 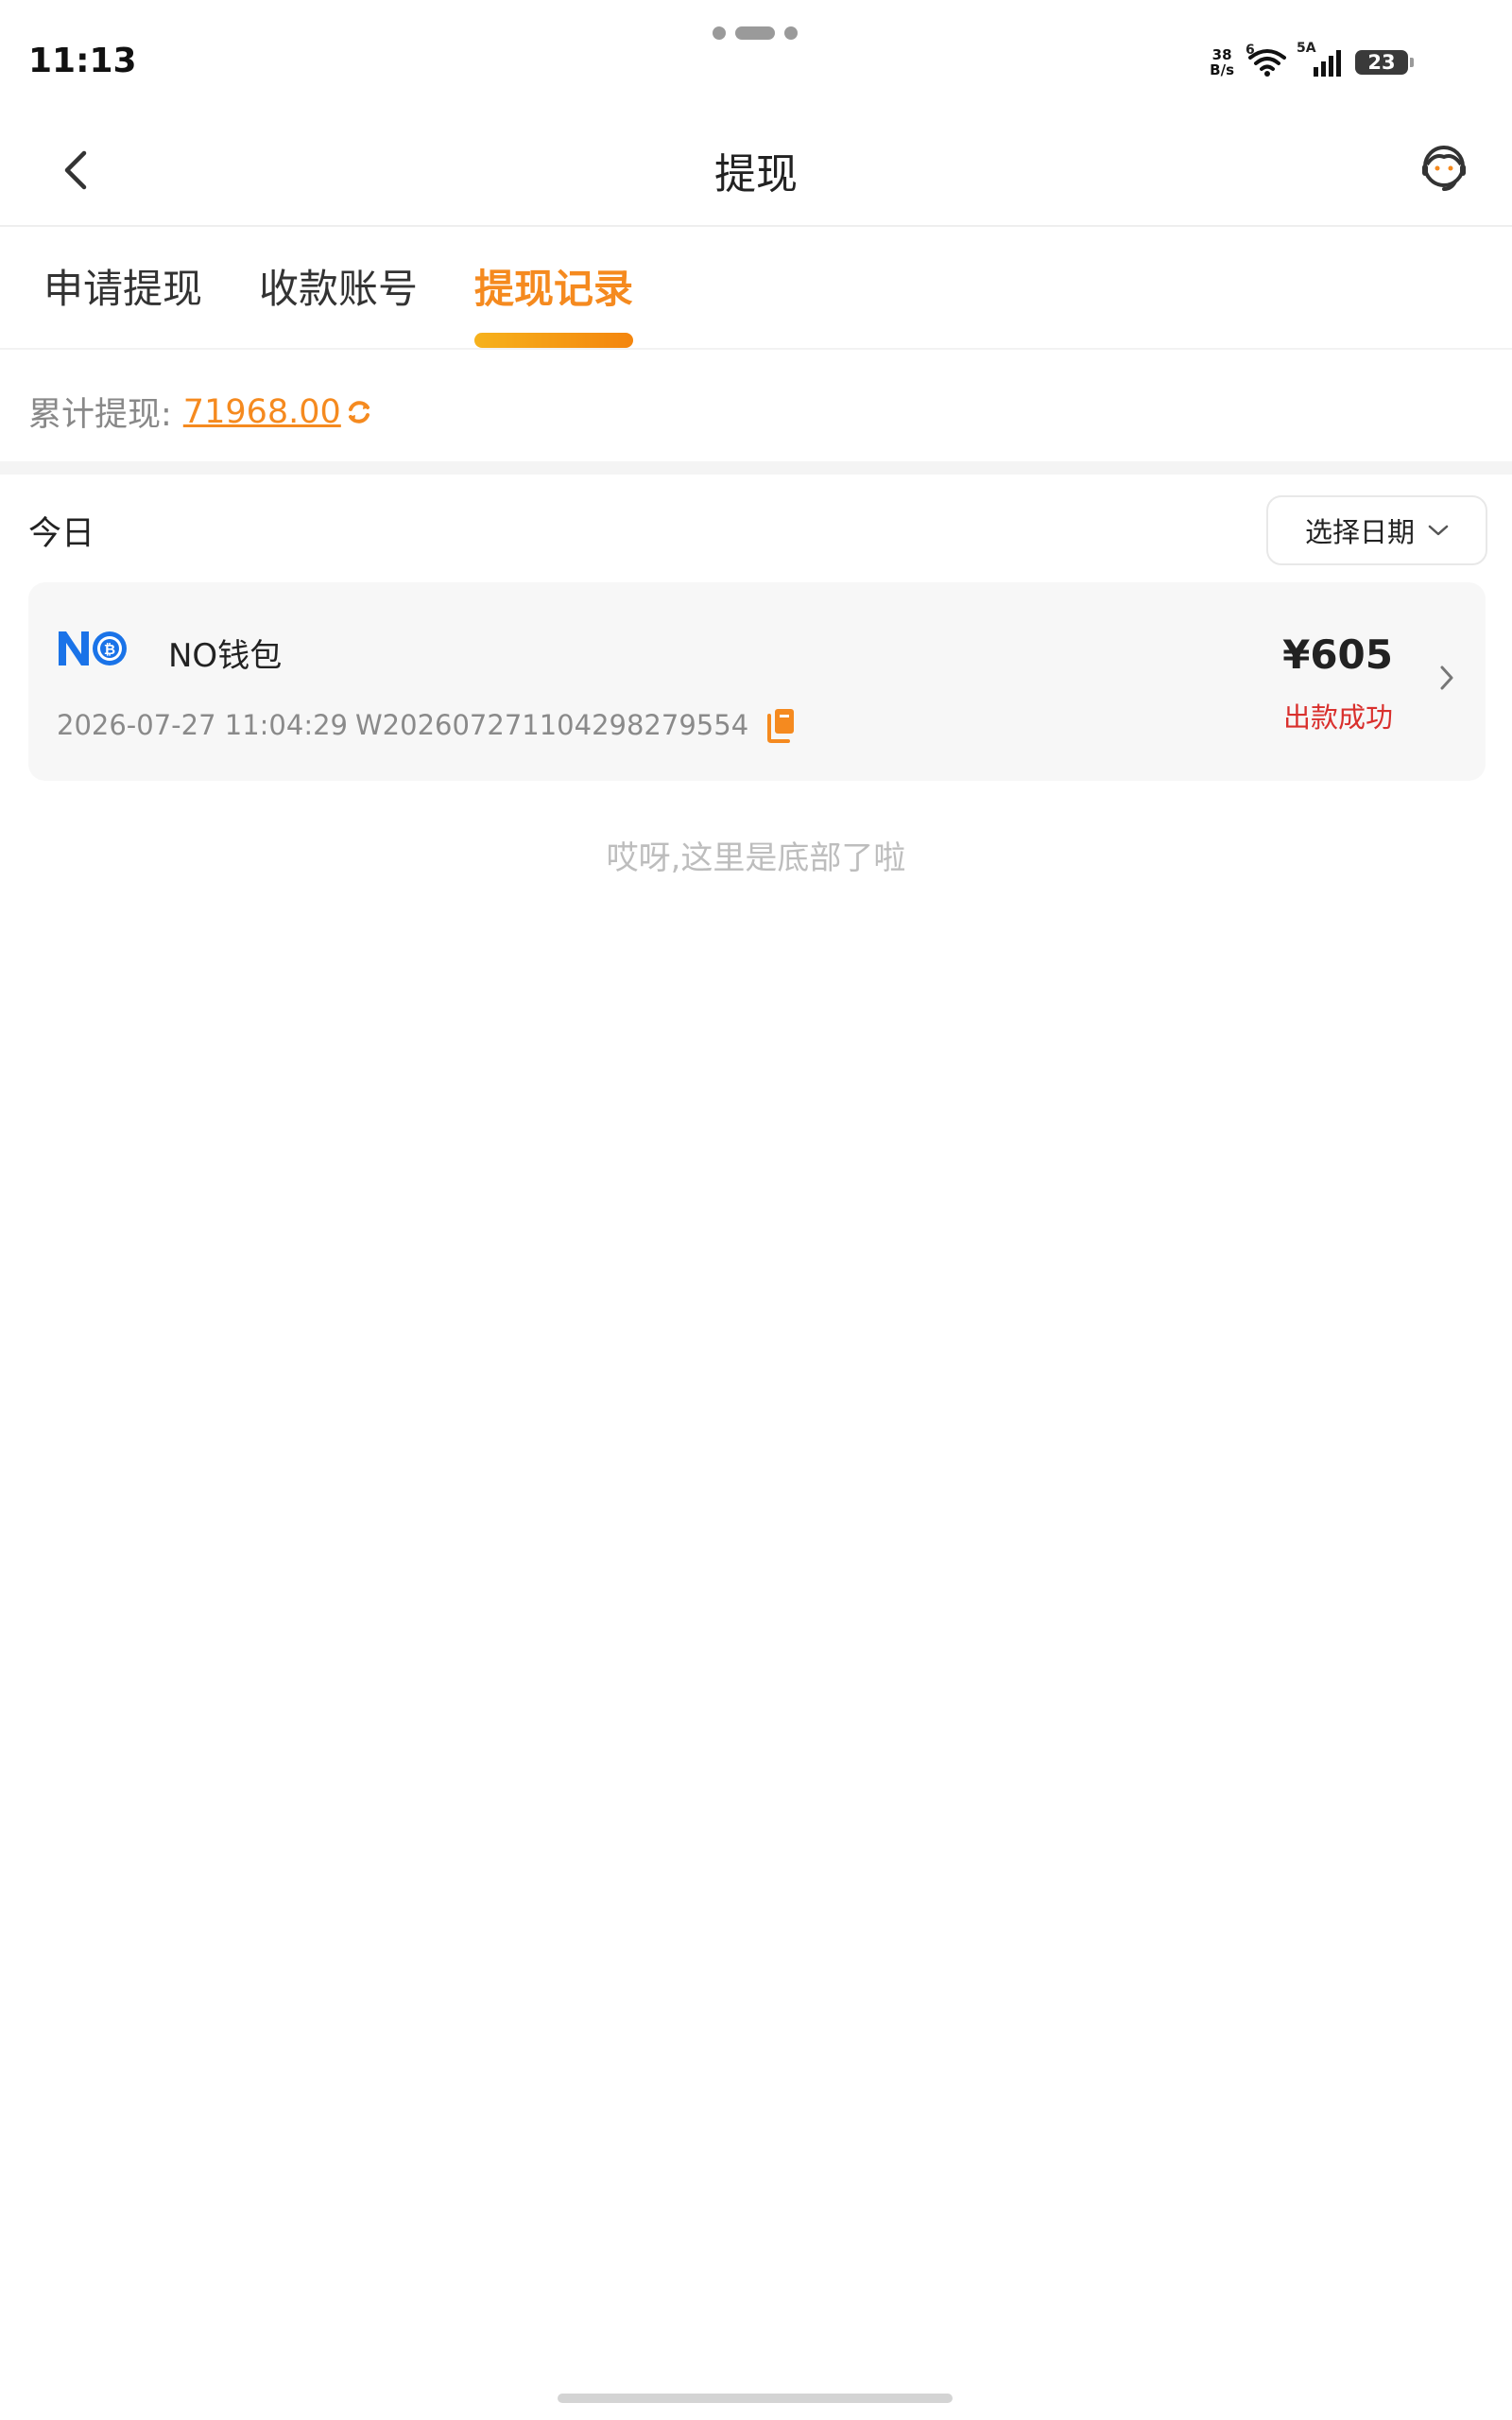 I want to click on home-indicator, so click(x=755, y=2398).